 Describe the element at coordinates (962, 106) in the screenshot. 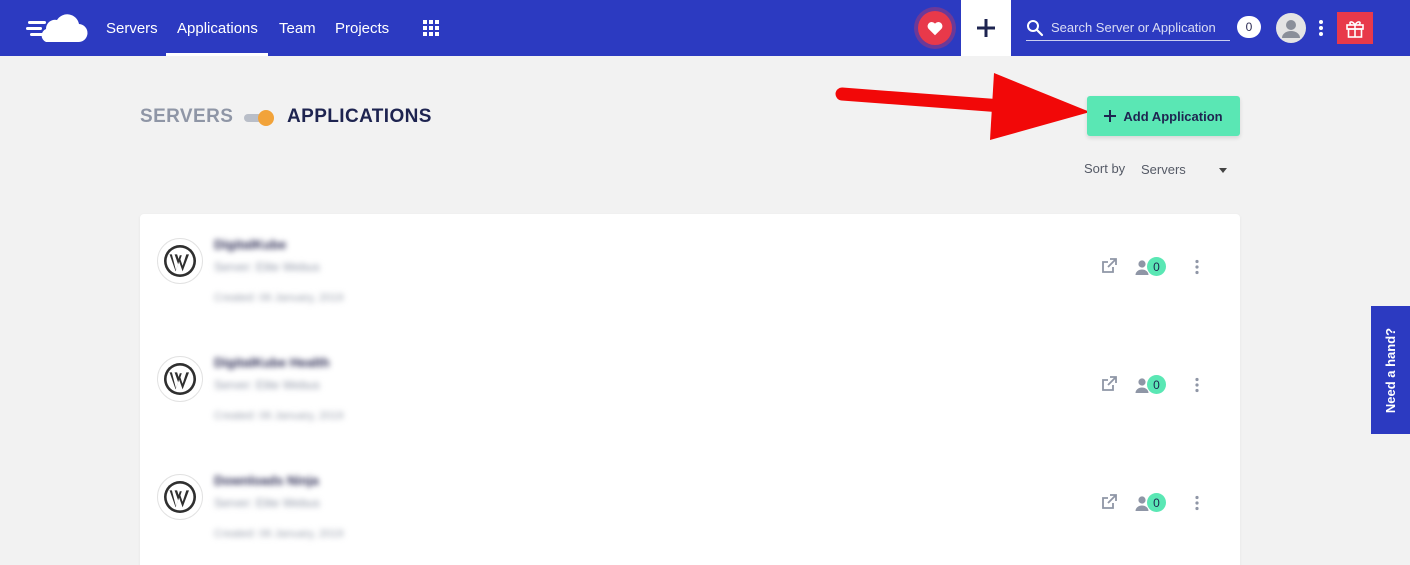

I see `annotation-arrow-icon` at that location.